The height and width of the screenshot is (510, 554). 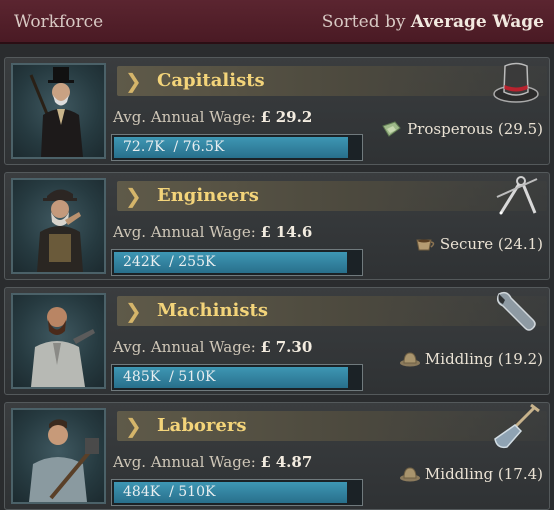 I want to click on employment-text: 72.7K / 76.5K, so click(x=174, y=147).